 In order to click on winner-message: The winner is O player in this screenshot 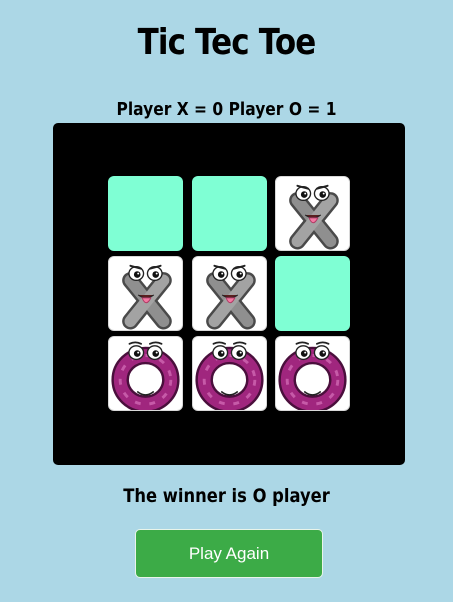, I will do `click(226, 496)`.